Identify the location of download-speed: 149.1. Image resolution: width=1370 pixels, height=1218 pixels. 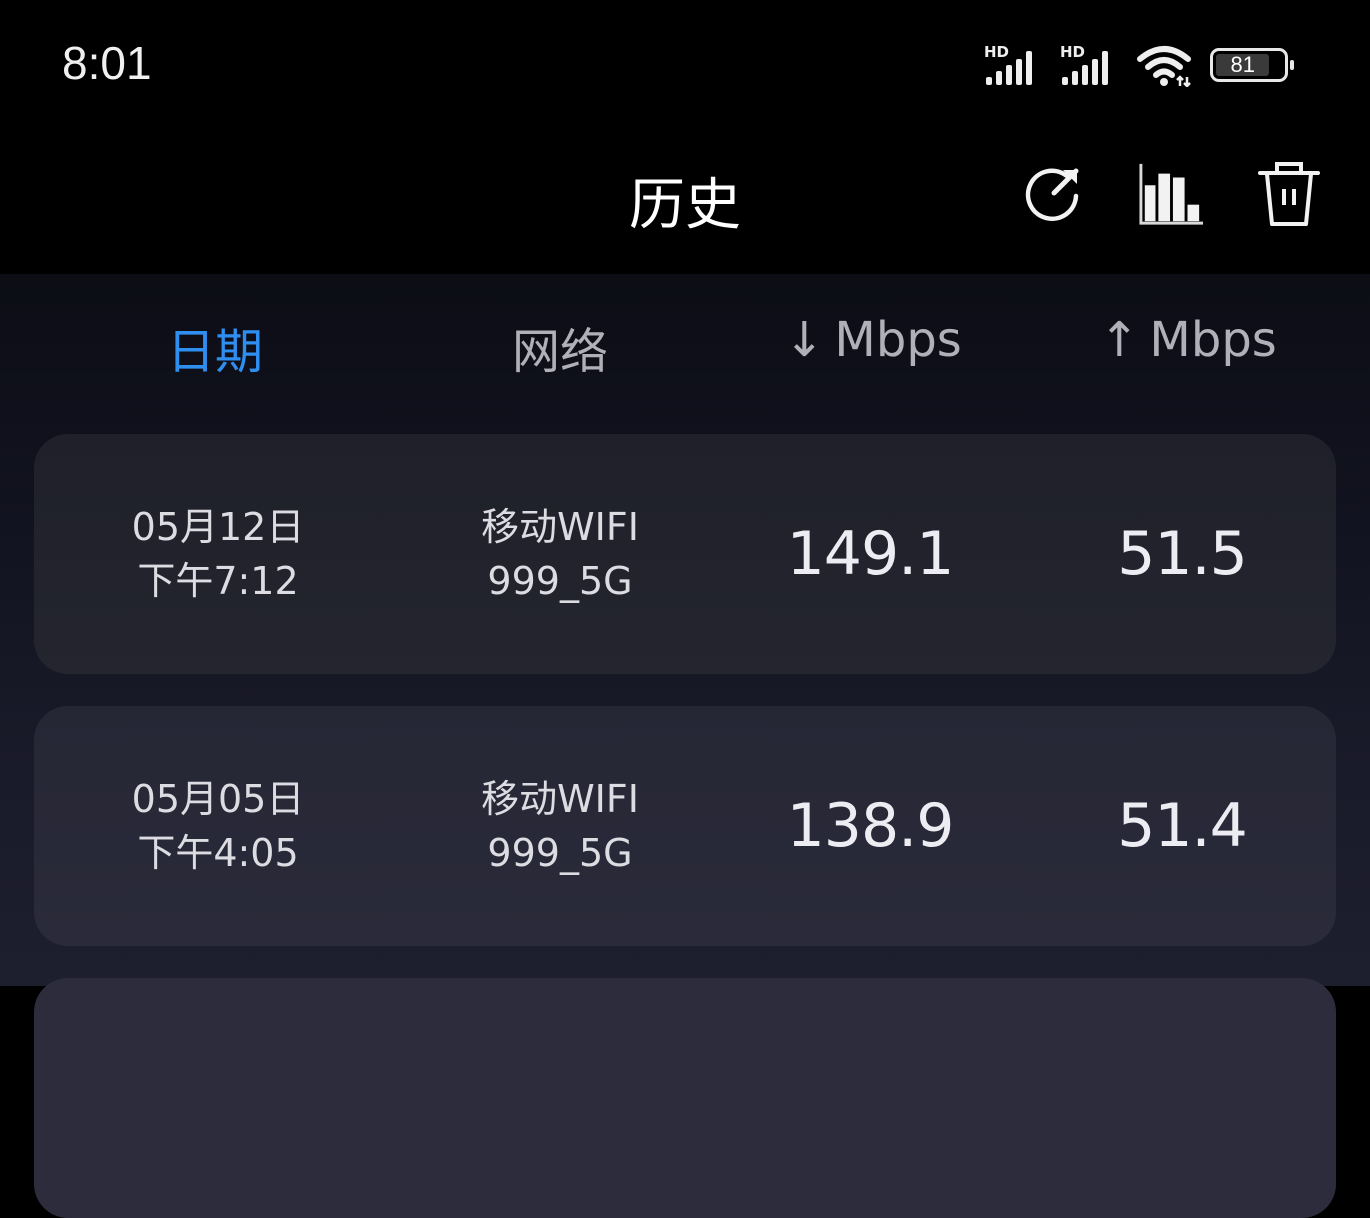
(870, 554).